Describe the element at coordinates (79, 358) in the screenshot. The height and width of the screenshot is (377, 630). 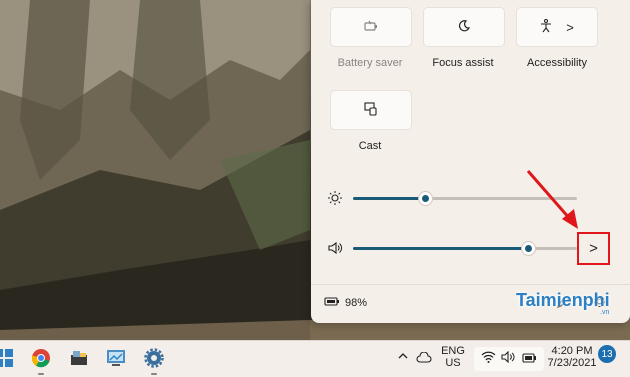
I see `explorer-icon` at that location.